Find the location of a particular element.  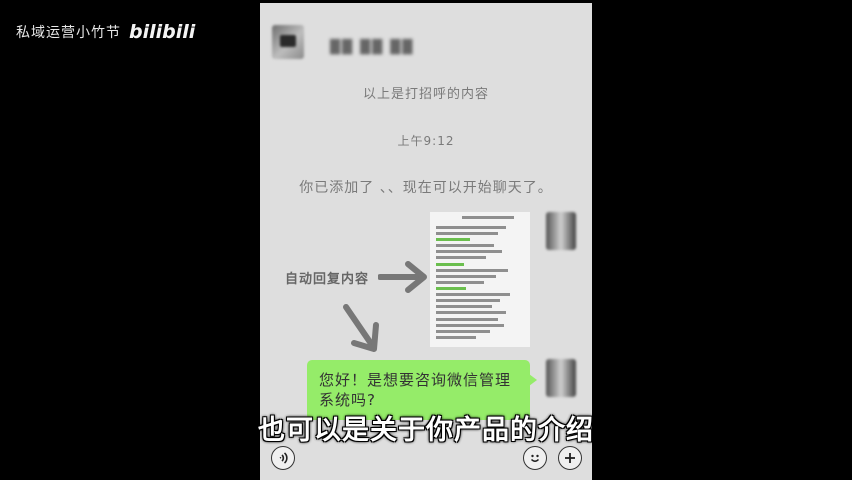

voice-button is located at coordinates (283, 458).